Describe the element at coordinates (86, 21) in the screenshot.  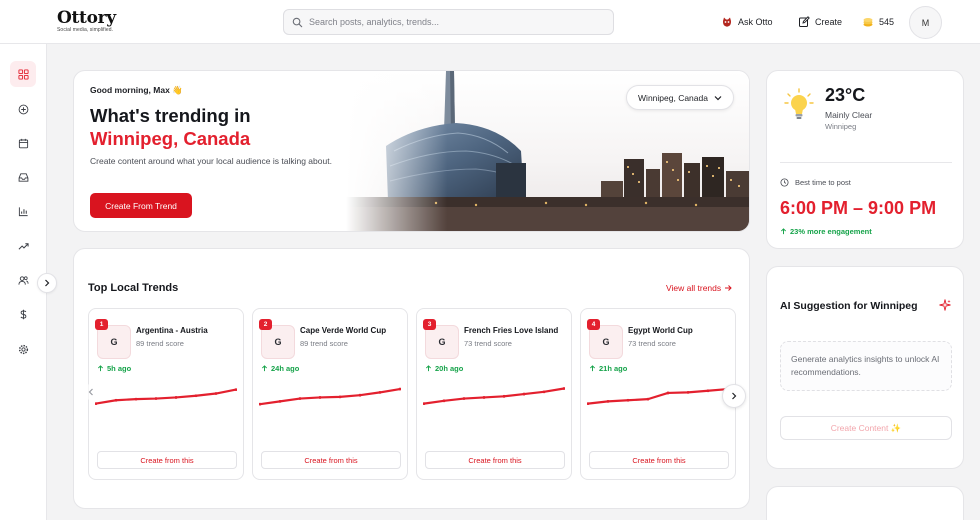
I see `brand-logo: Ottory Social media, simplified.` at that location.